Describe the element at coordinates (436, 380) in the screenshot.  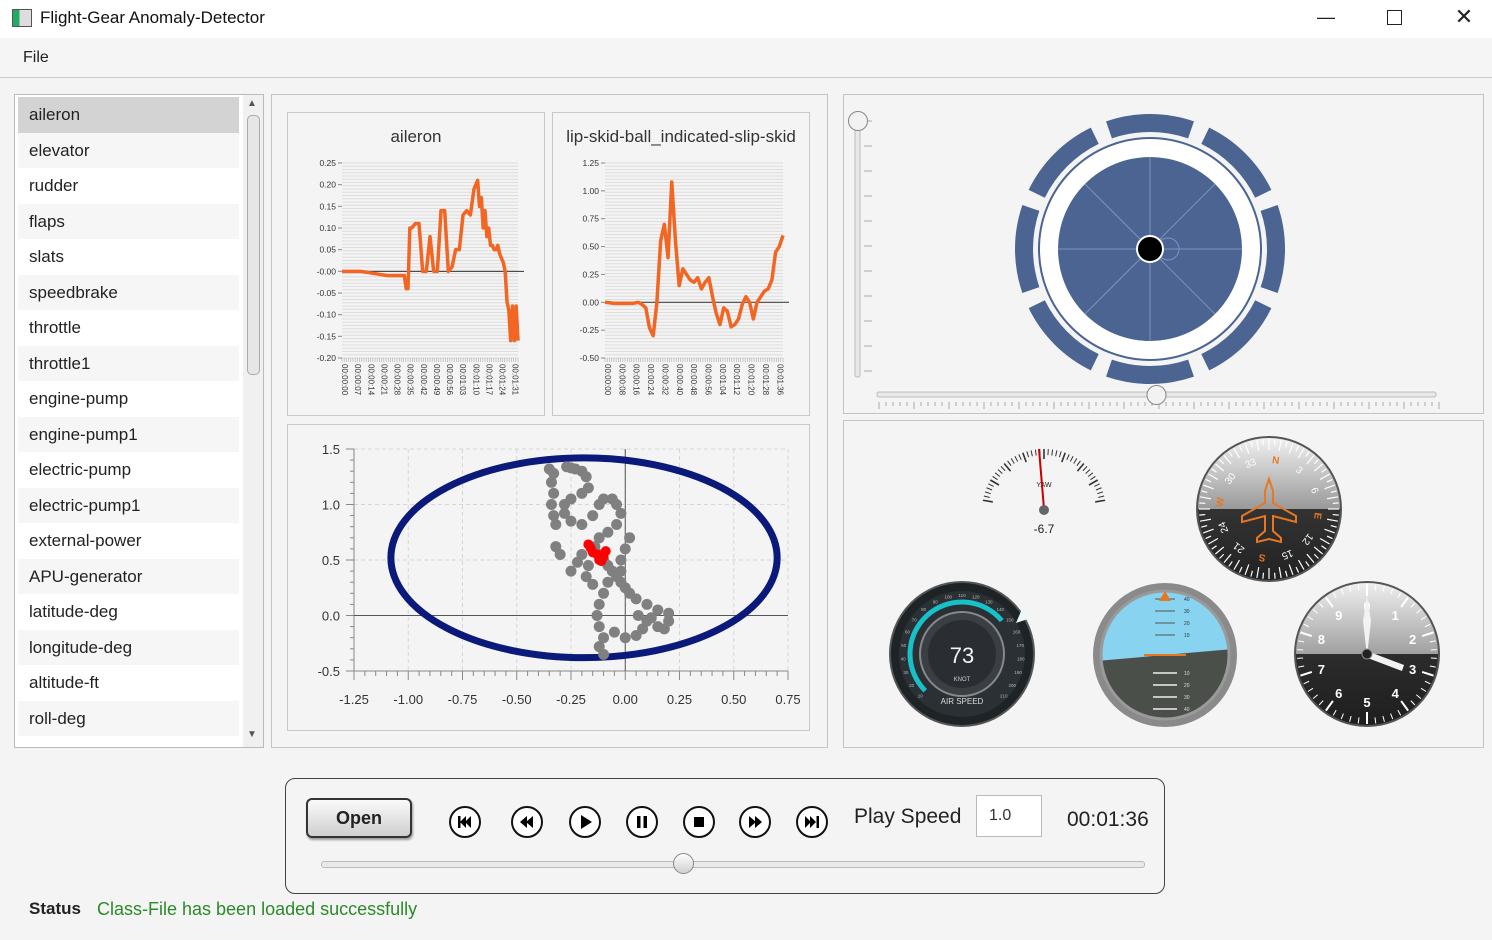
I see `x-tick-label: 00:00:49` at that location.